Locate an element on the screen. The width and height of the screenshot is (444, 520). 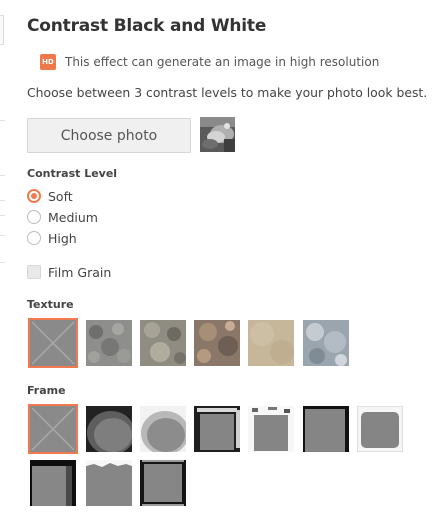
tan-paper-texture-icon is located at coordinates (271, 343).